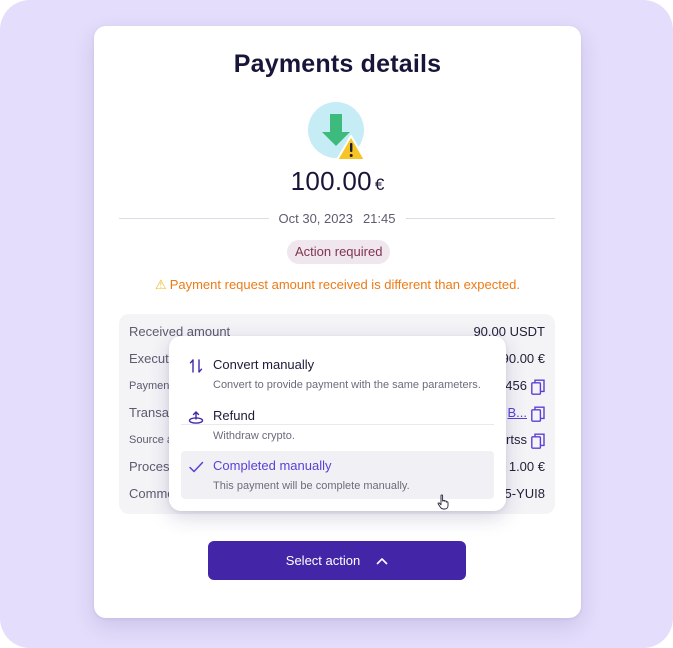 Image resolution: width=673 pixels, height=648 pixels. Describe the element at coordinates (526, 466) in the screenshot. I see `detail-value: 1.00 €` at that location.